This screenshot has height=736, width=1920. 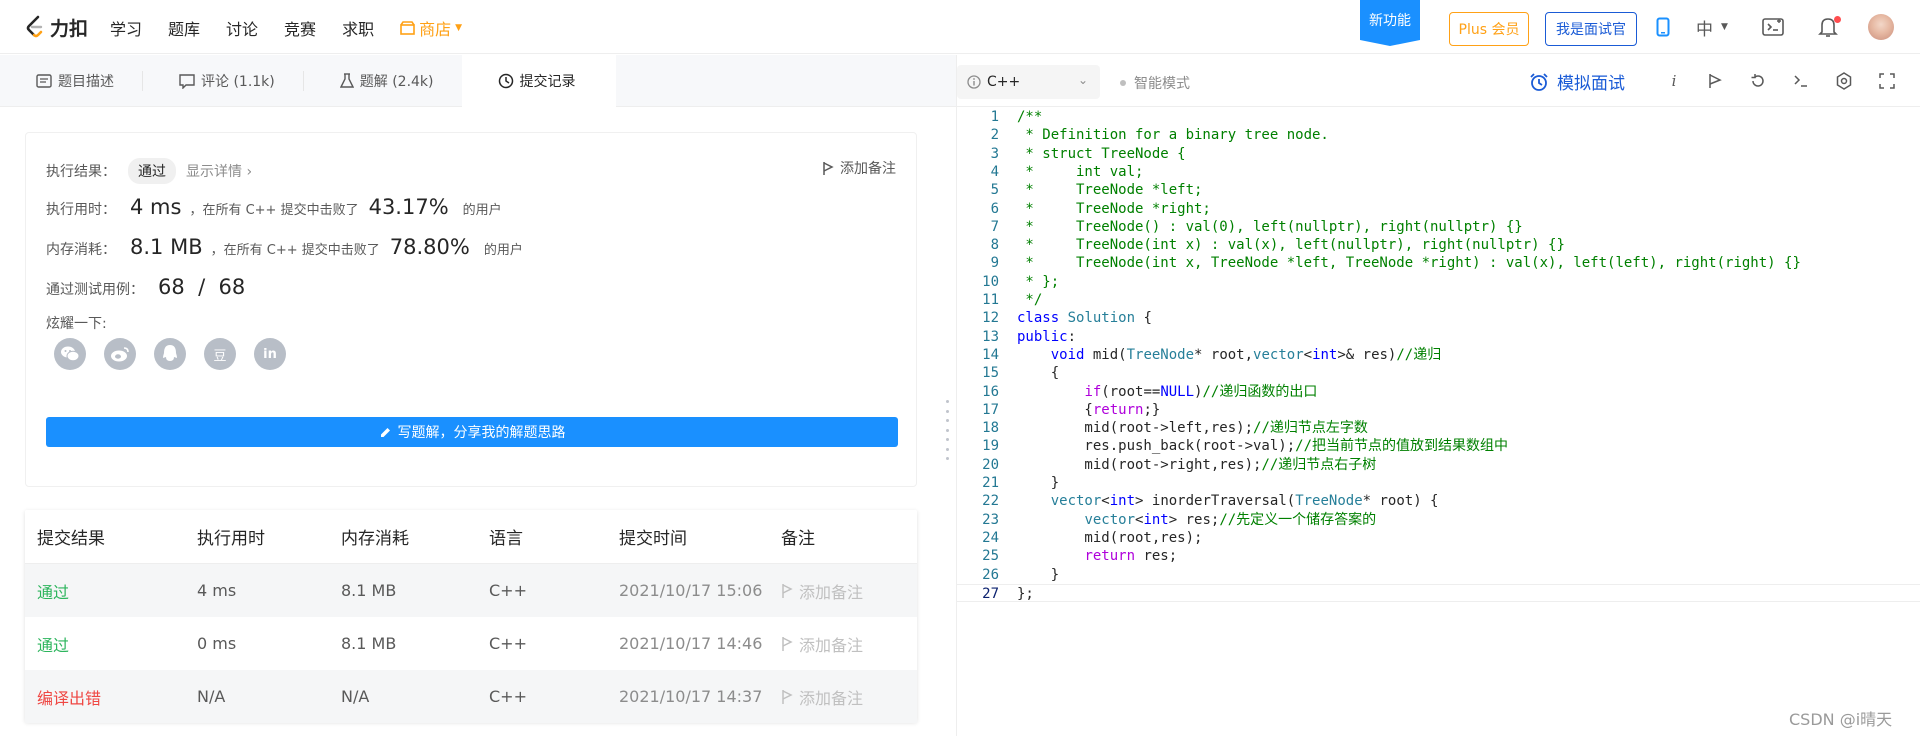 What do you see at coordinates (1844, 81) in the screenshot?
I see `settings-gear-icon` at bounding box center [1844, 81].